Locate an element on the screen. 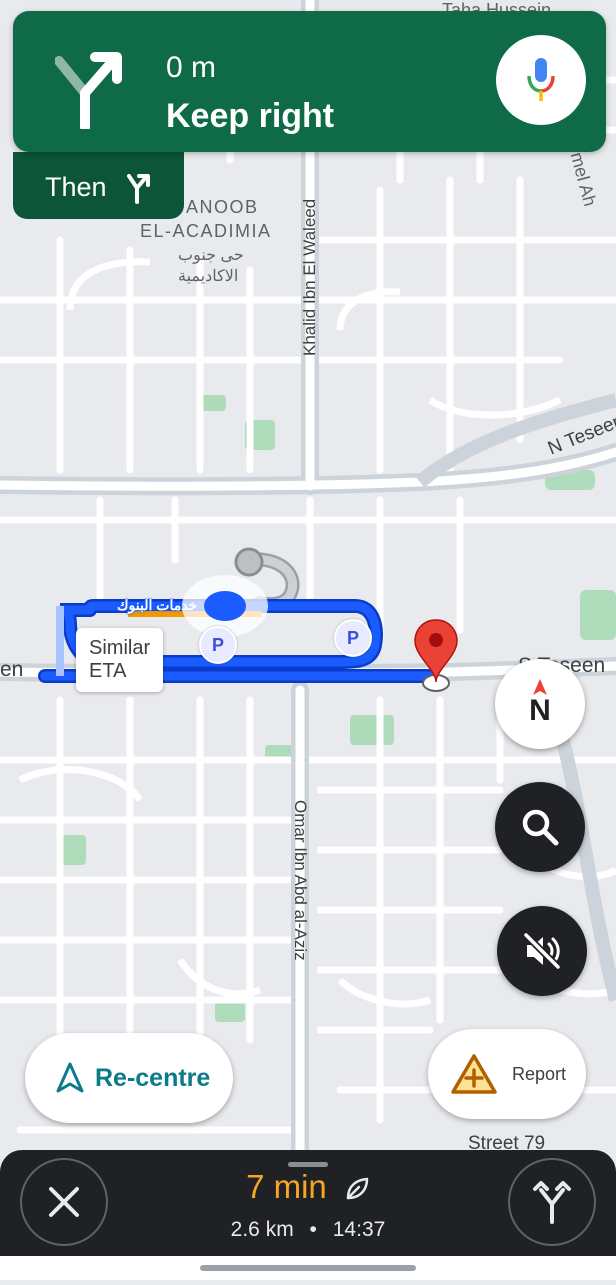  mute-button is located at coordinates (542, 951).